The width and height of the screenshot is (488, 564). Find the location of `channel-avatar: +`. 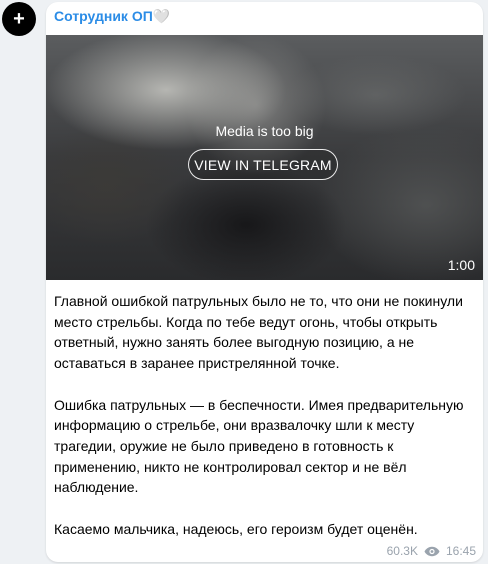

channel-avatar: + is located at coordinates (19, 19).